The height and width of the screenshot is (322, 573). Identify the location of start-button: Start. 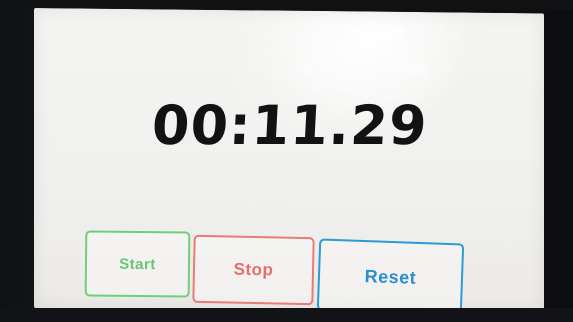
(137, 264).